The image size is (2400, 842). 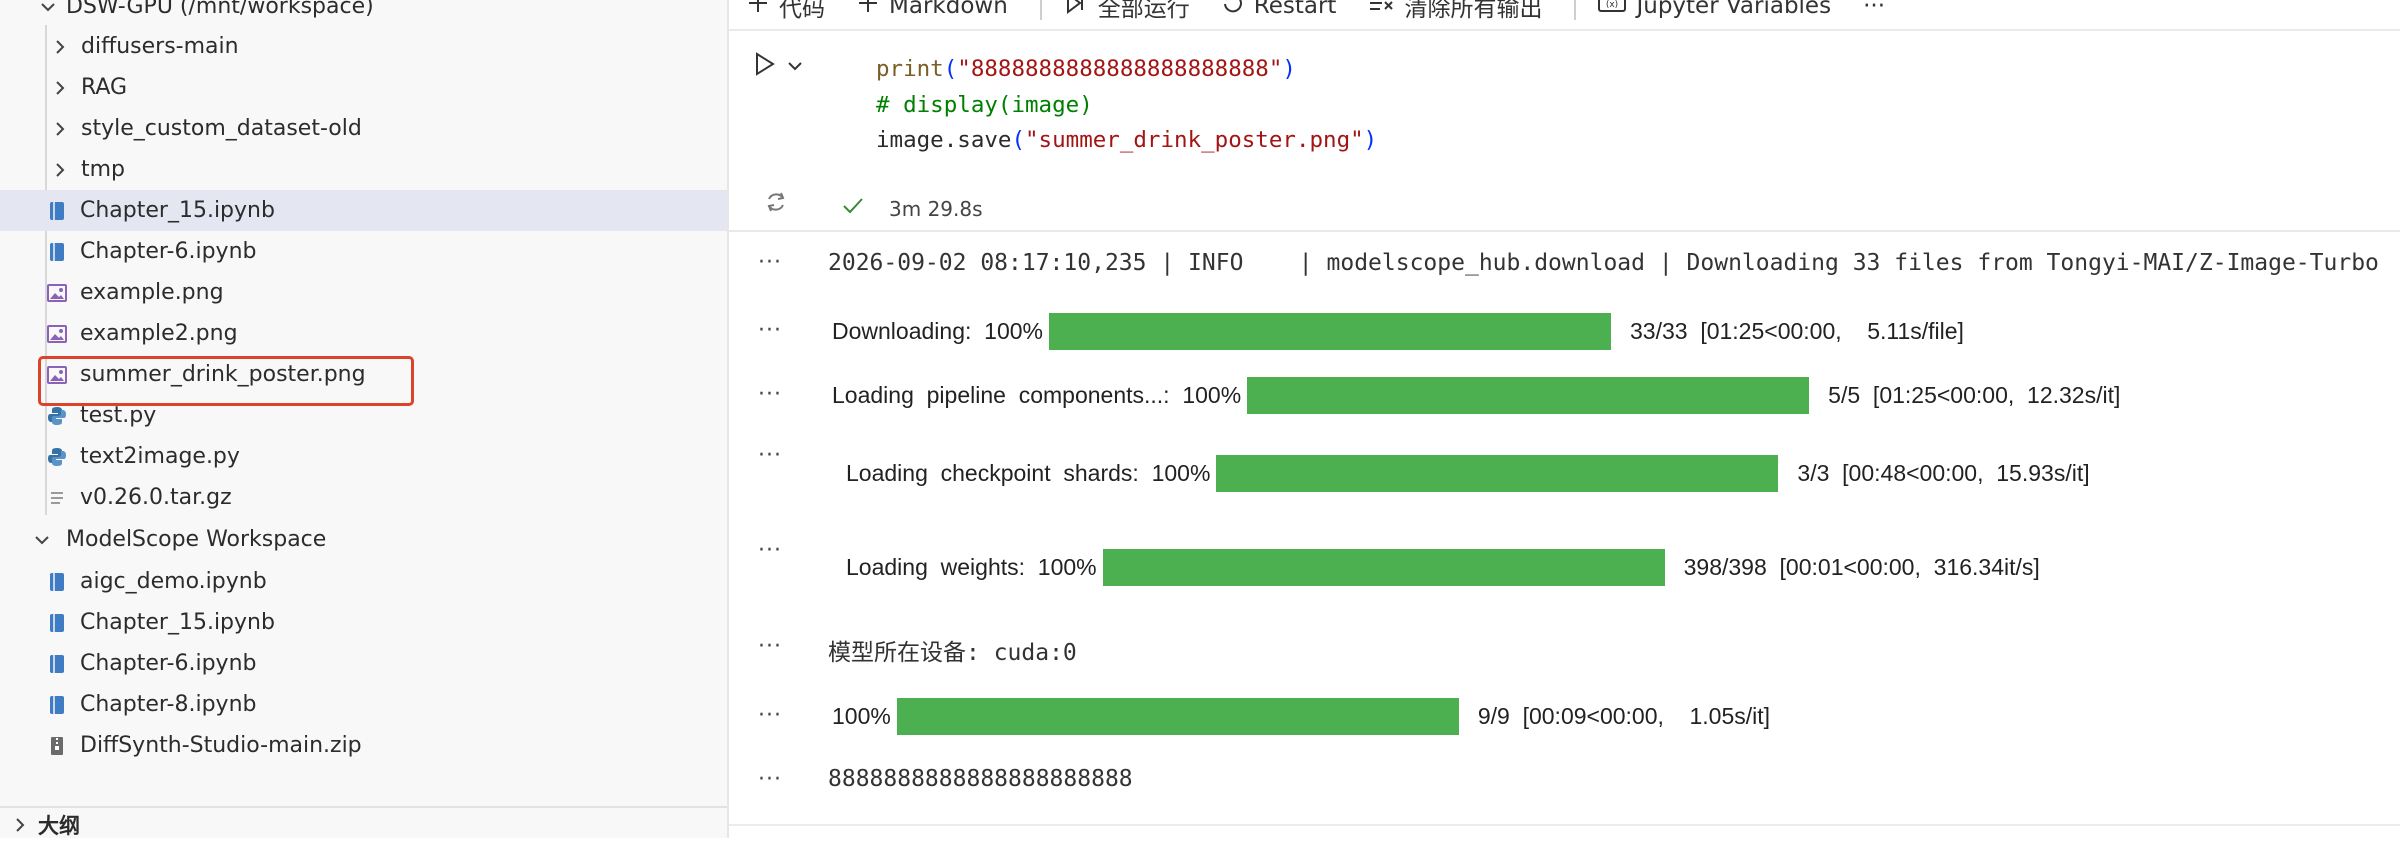 What do you see at coordinates (363, 13) in the screenshot?
I see `tree-root-dsw-gpu: DSW-GPU (/mnt/workspace)` at bounding box center [363, 13].